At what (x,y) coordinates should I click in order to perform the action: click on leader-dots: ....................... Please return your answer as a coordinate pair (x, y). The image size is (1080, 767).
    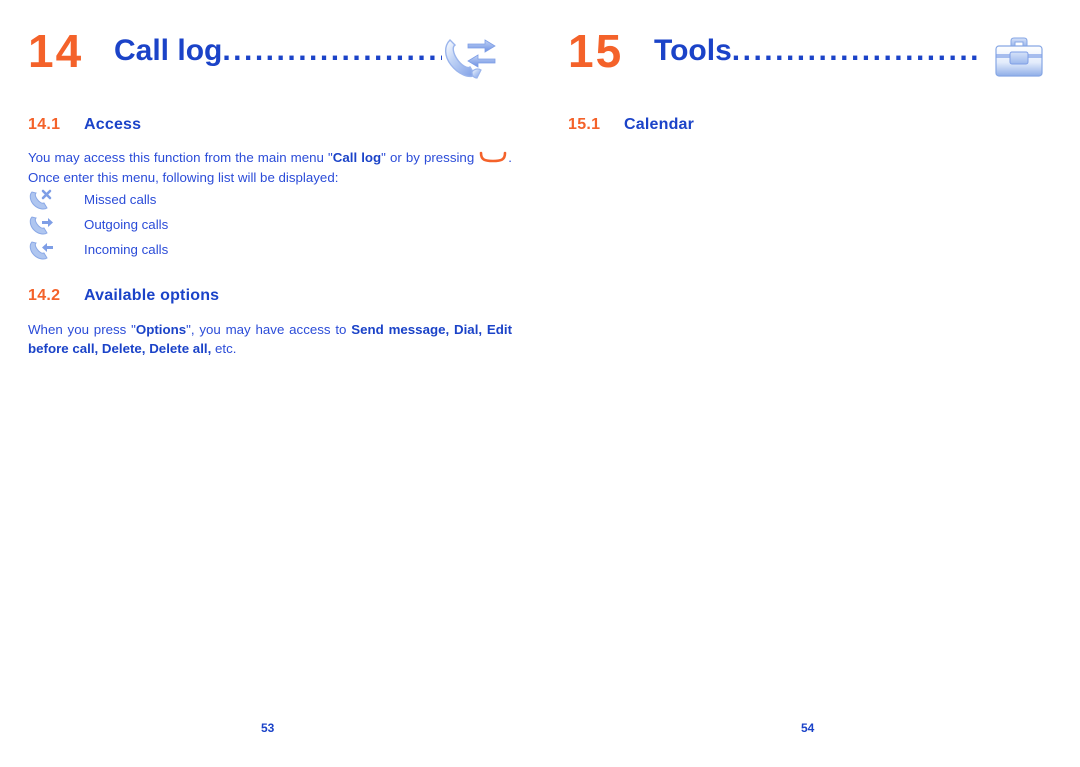
    Looking at the image, I should click on (332, 50).